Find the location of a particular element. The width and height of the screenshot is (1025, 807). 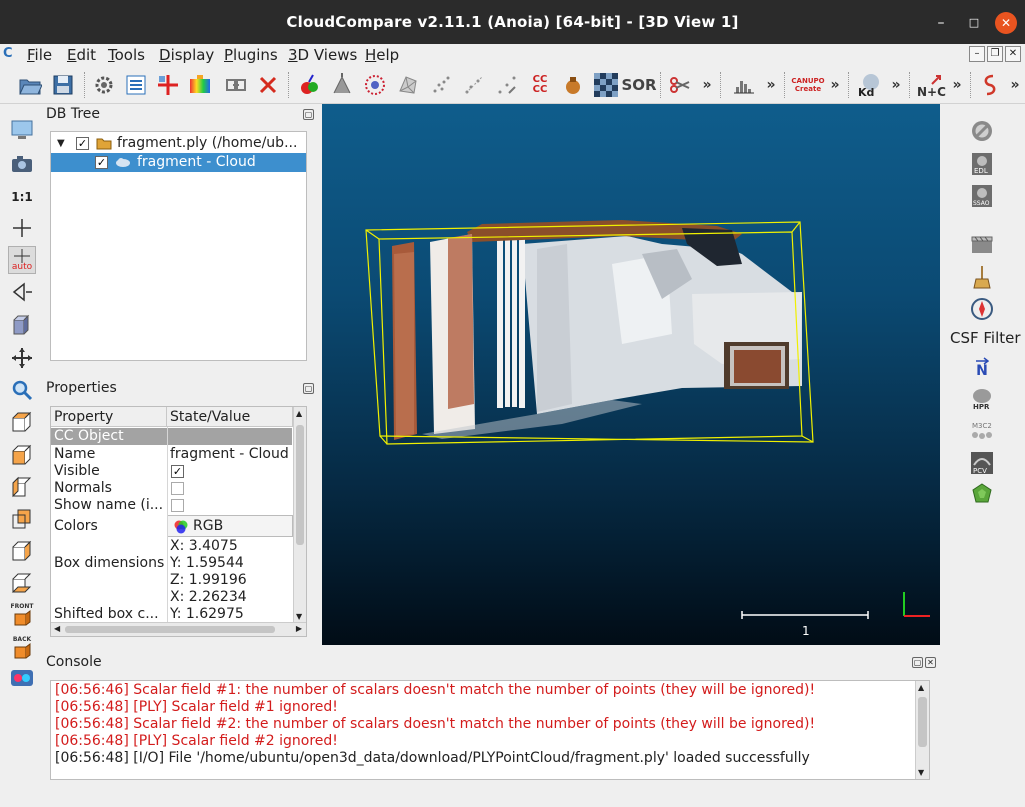

mdi-minimize-icon: – is located at coordinates (977, 54).